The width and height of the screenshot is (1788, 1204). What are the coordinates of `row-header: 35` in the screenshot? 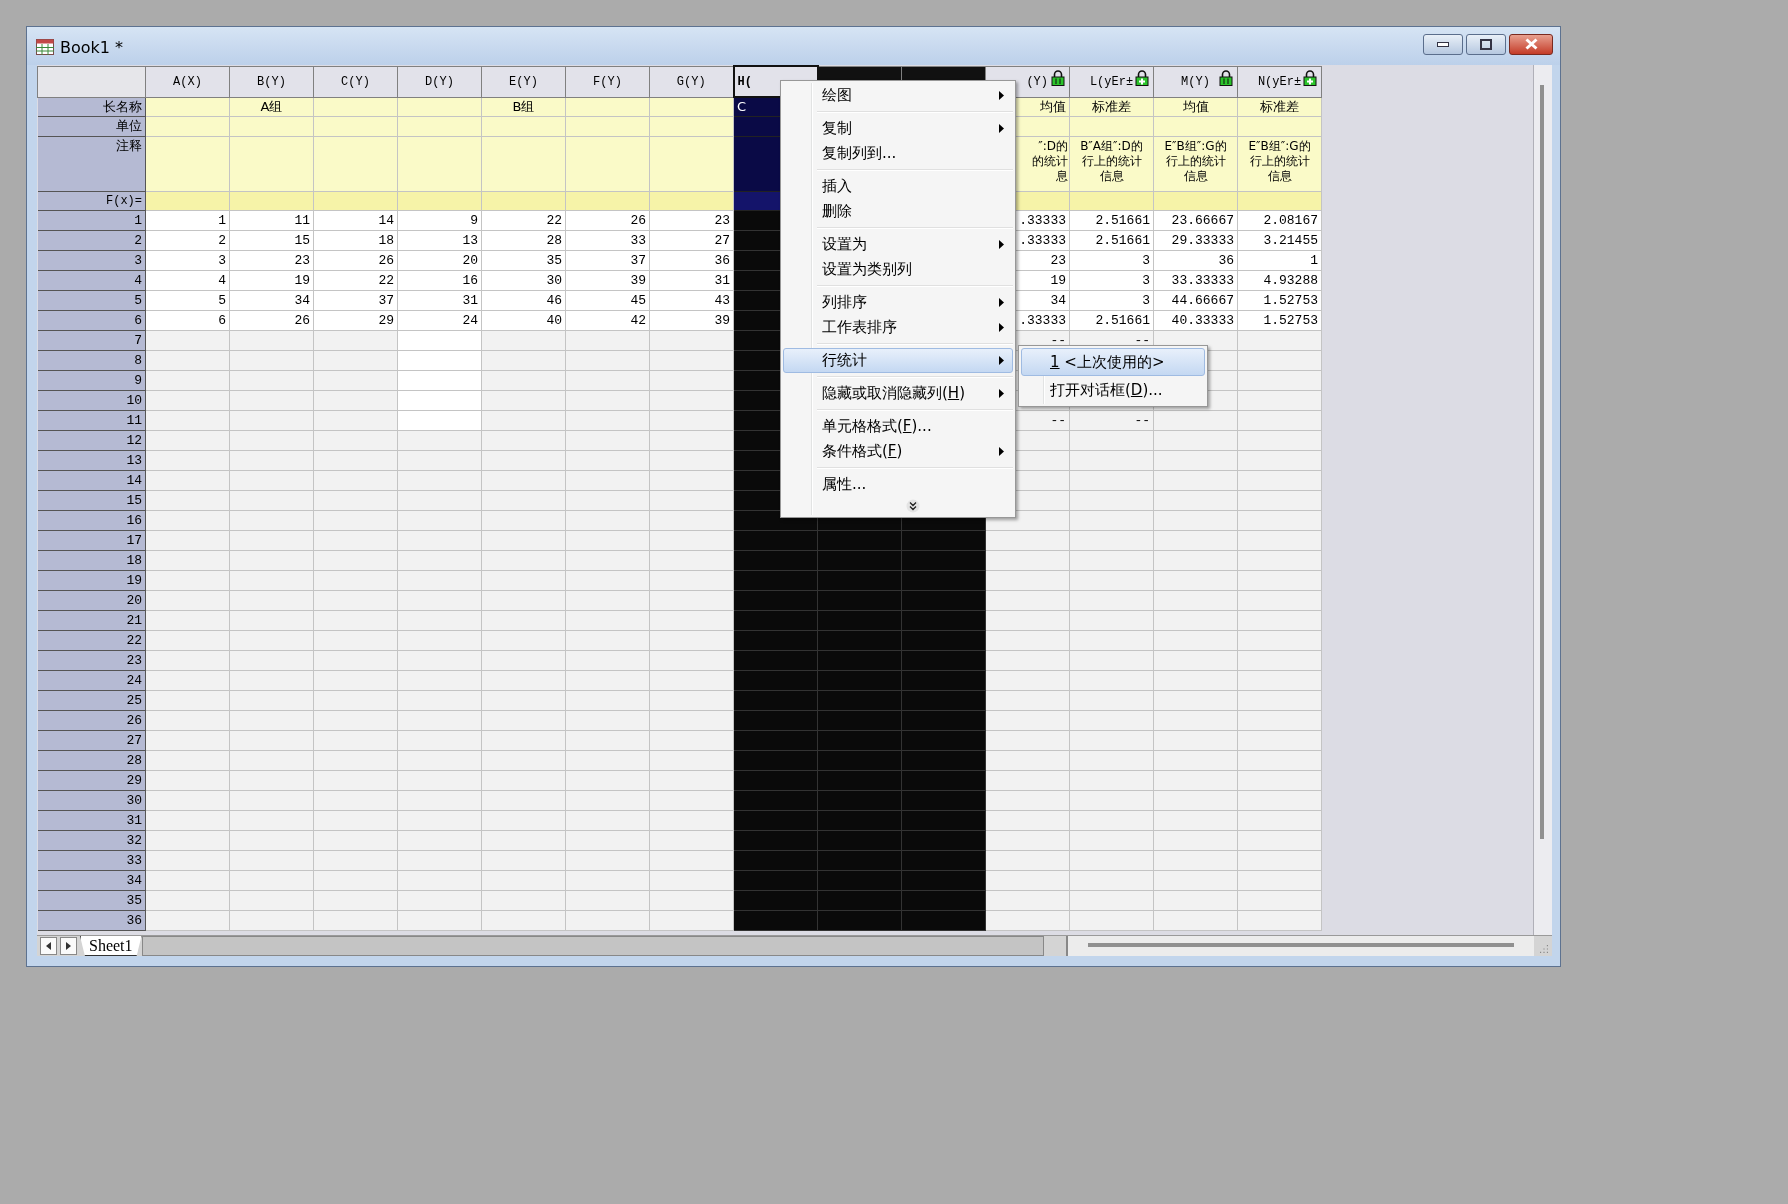 It's located at (91, 900).